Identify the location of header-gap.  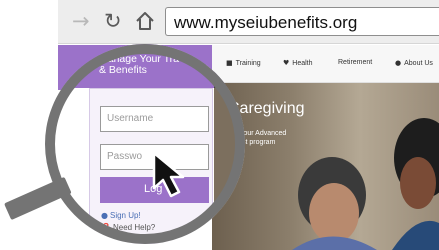
(210, 56).